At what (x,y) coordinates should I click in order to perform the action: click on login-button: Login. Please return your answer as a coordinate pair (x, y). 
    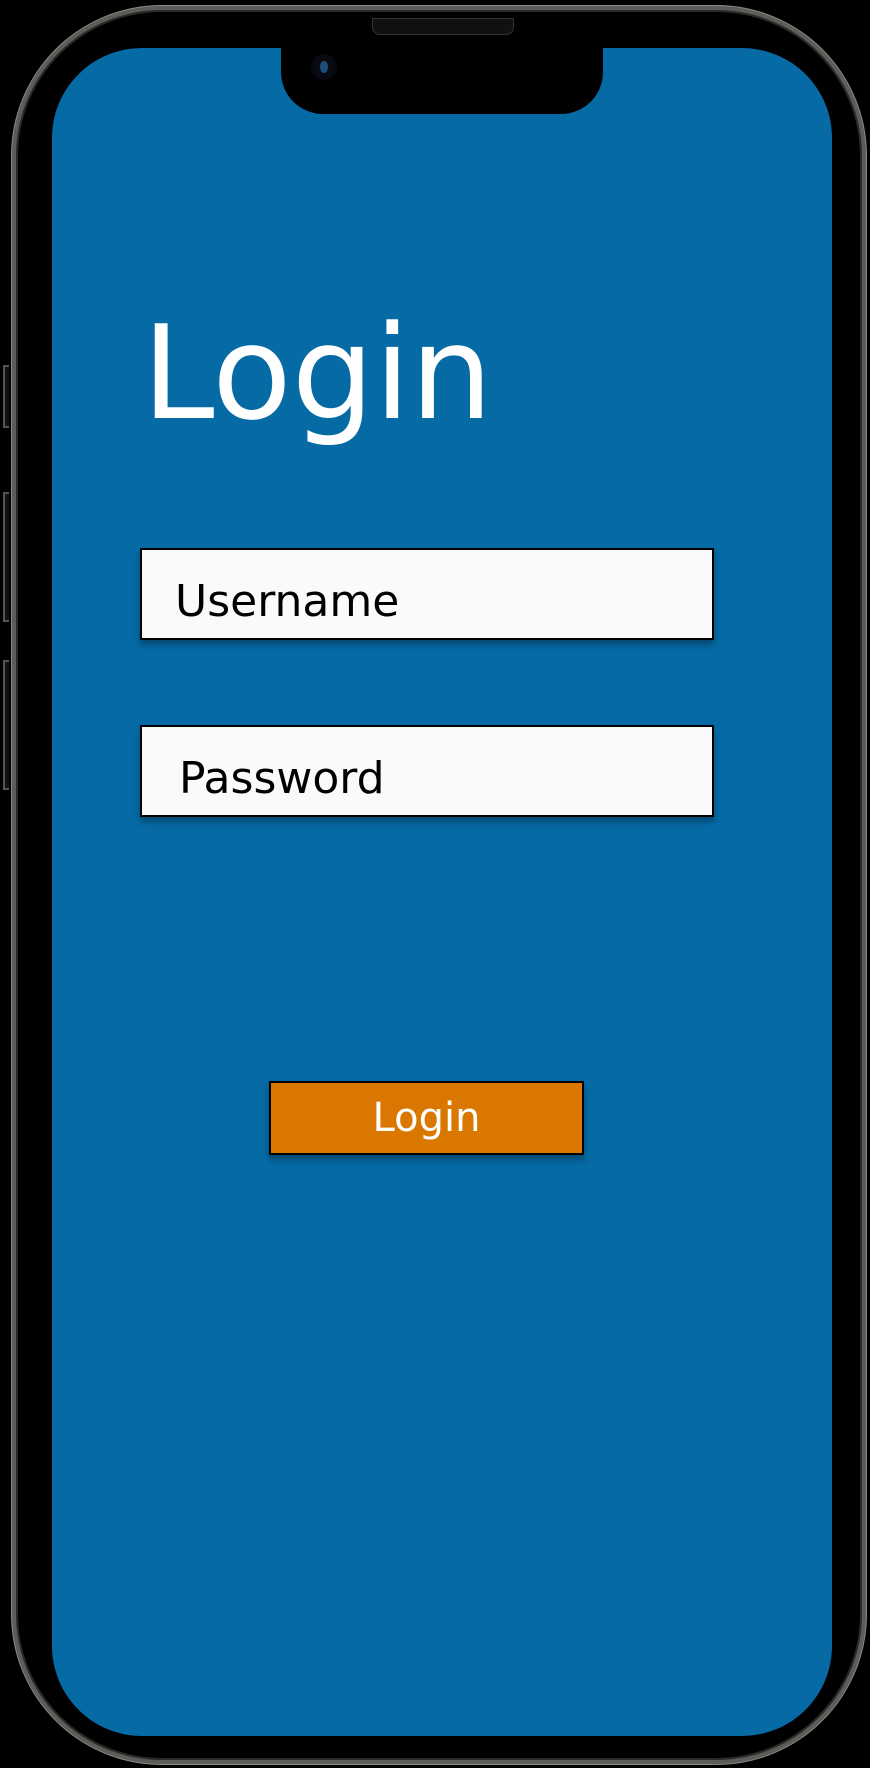
    Looking at the image, I should click on (426, 1118).